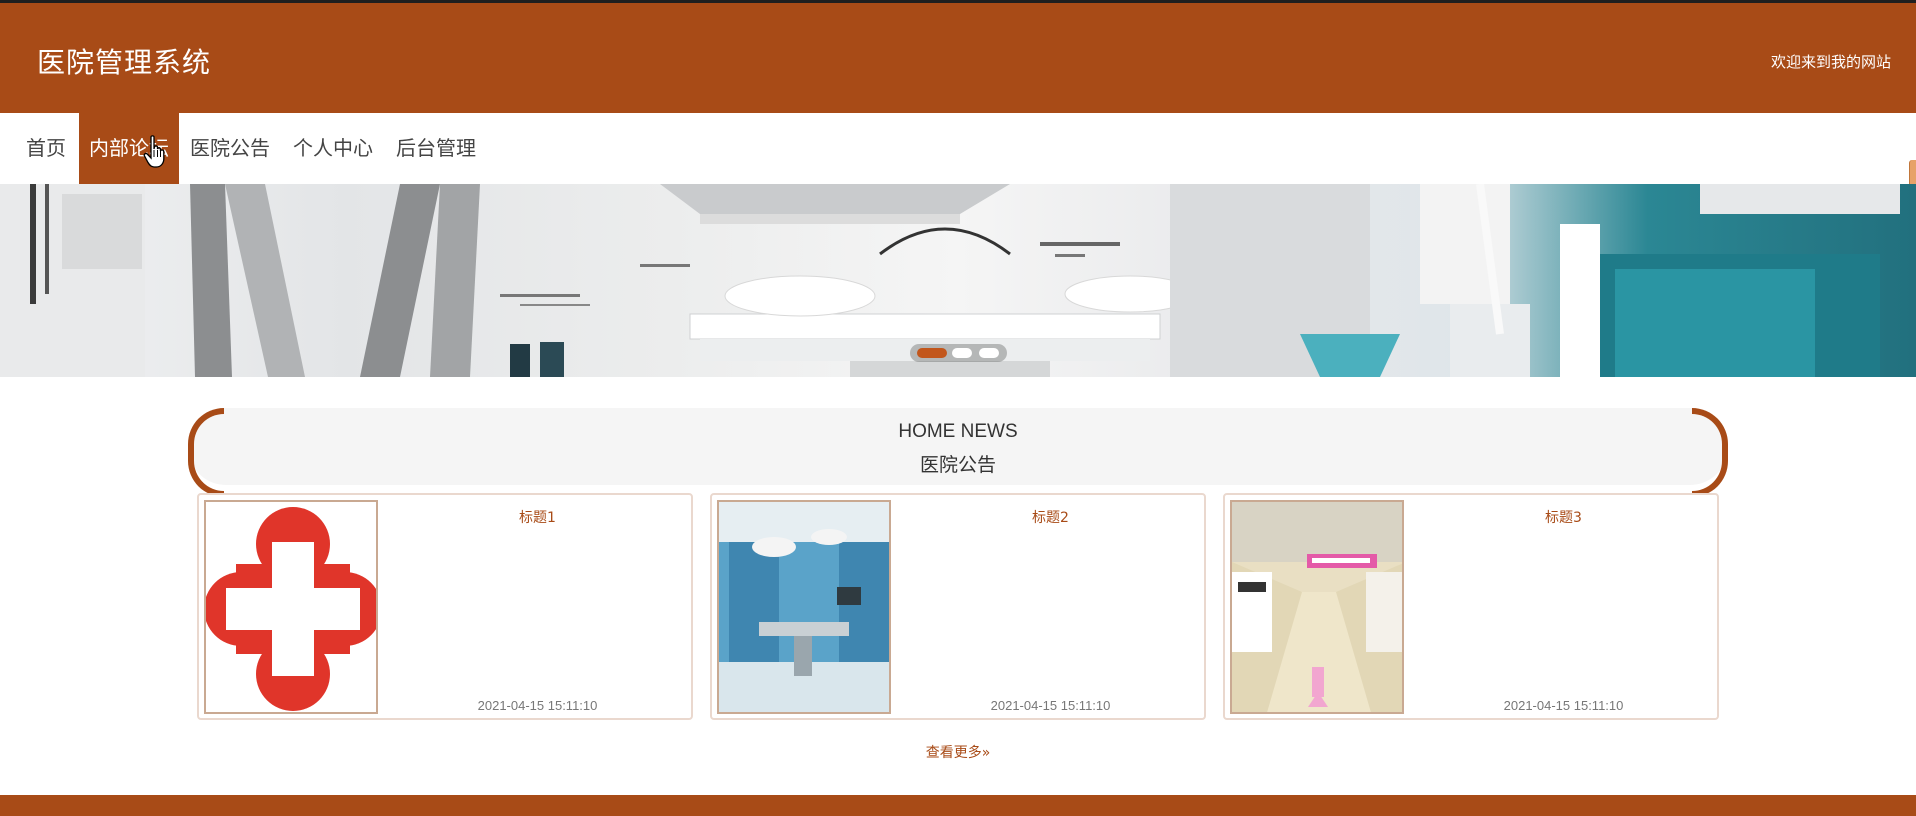 The image size is (1916, 816). I want to click on red-cross-logo-icon, so click(291, 607).